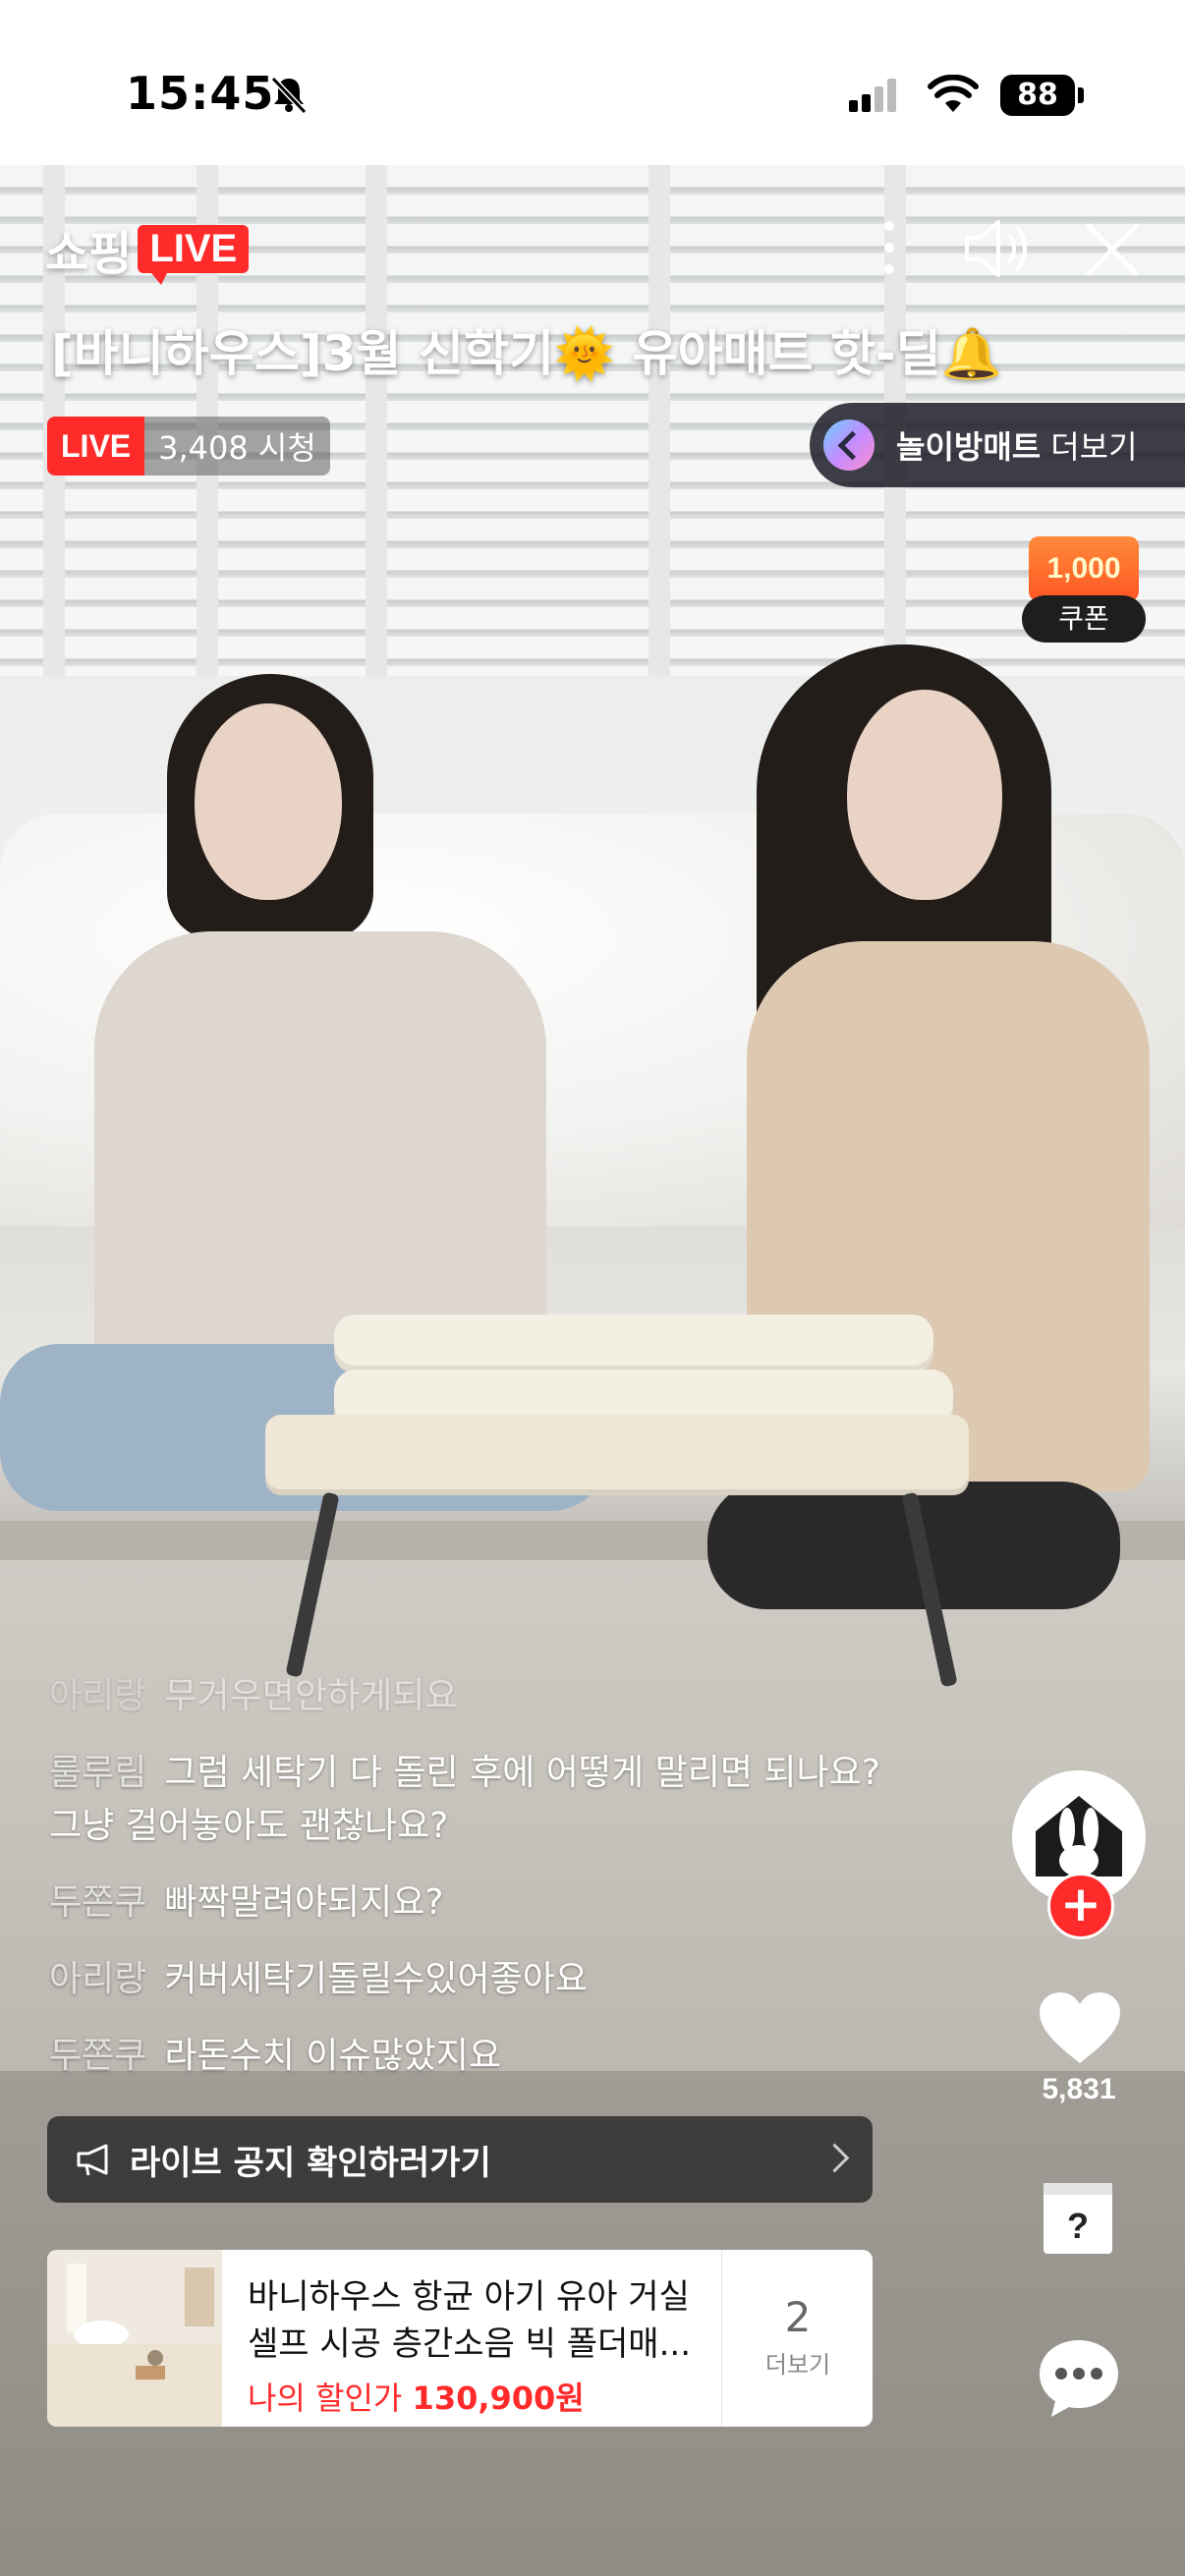 The image size is (1185, 2576). Describe the element at coordinates (1112, 249) in the screenshot. I see `close-icon` at that location.